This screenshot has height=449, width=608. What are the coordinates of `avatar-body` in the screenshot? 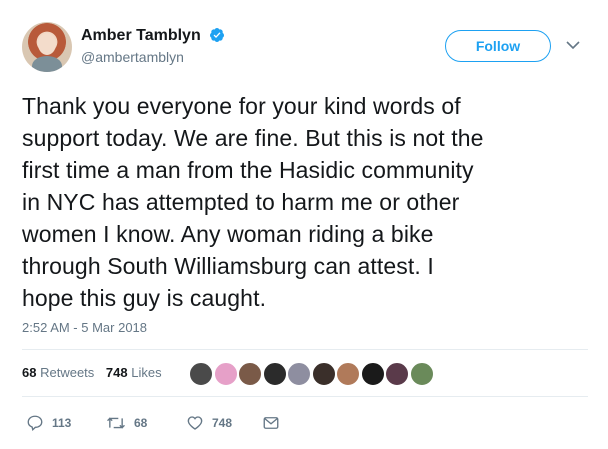 It's located at (47, 64).